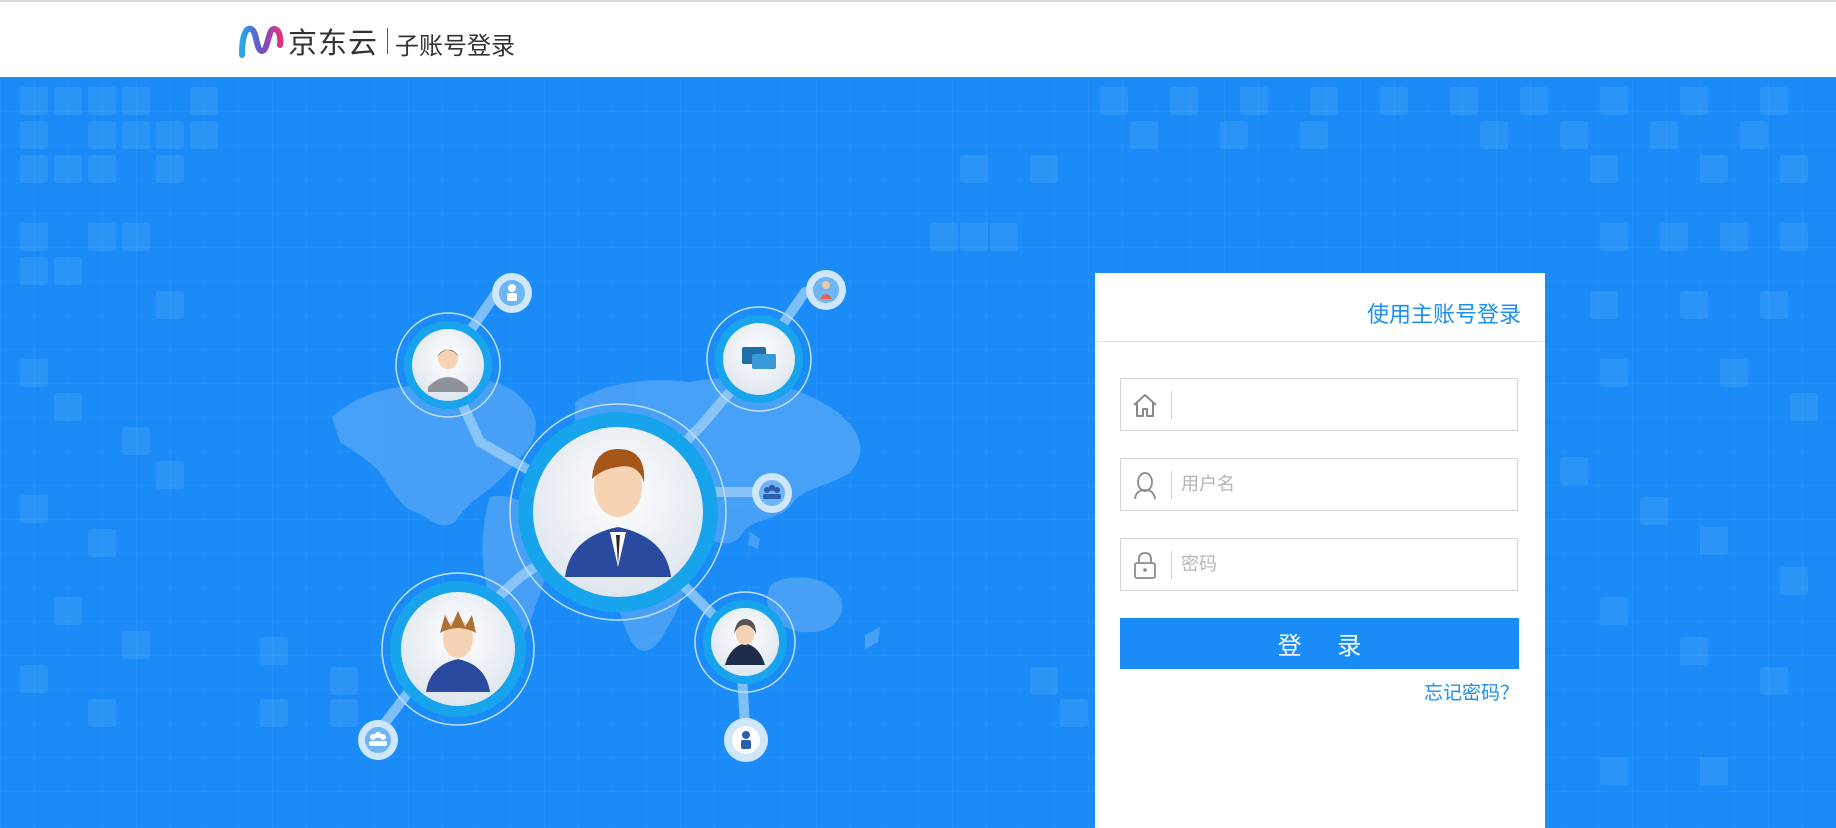  What do you see at coordinates (1145, 565) in the screenshot?
I see `lock-icon` at bounding box center [1145, 565].